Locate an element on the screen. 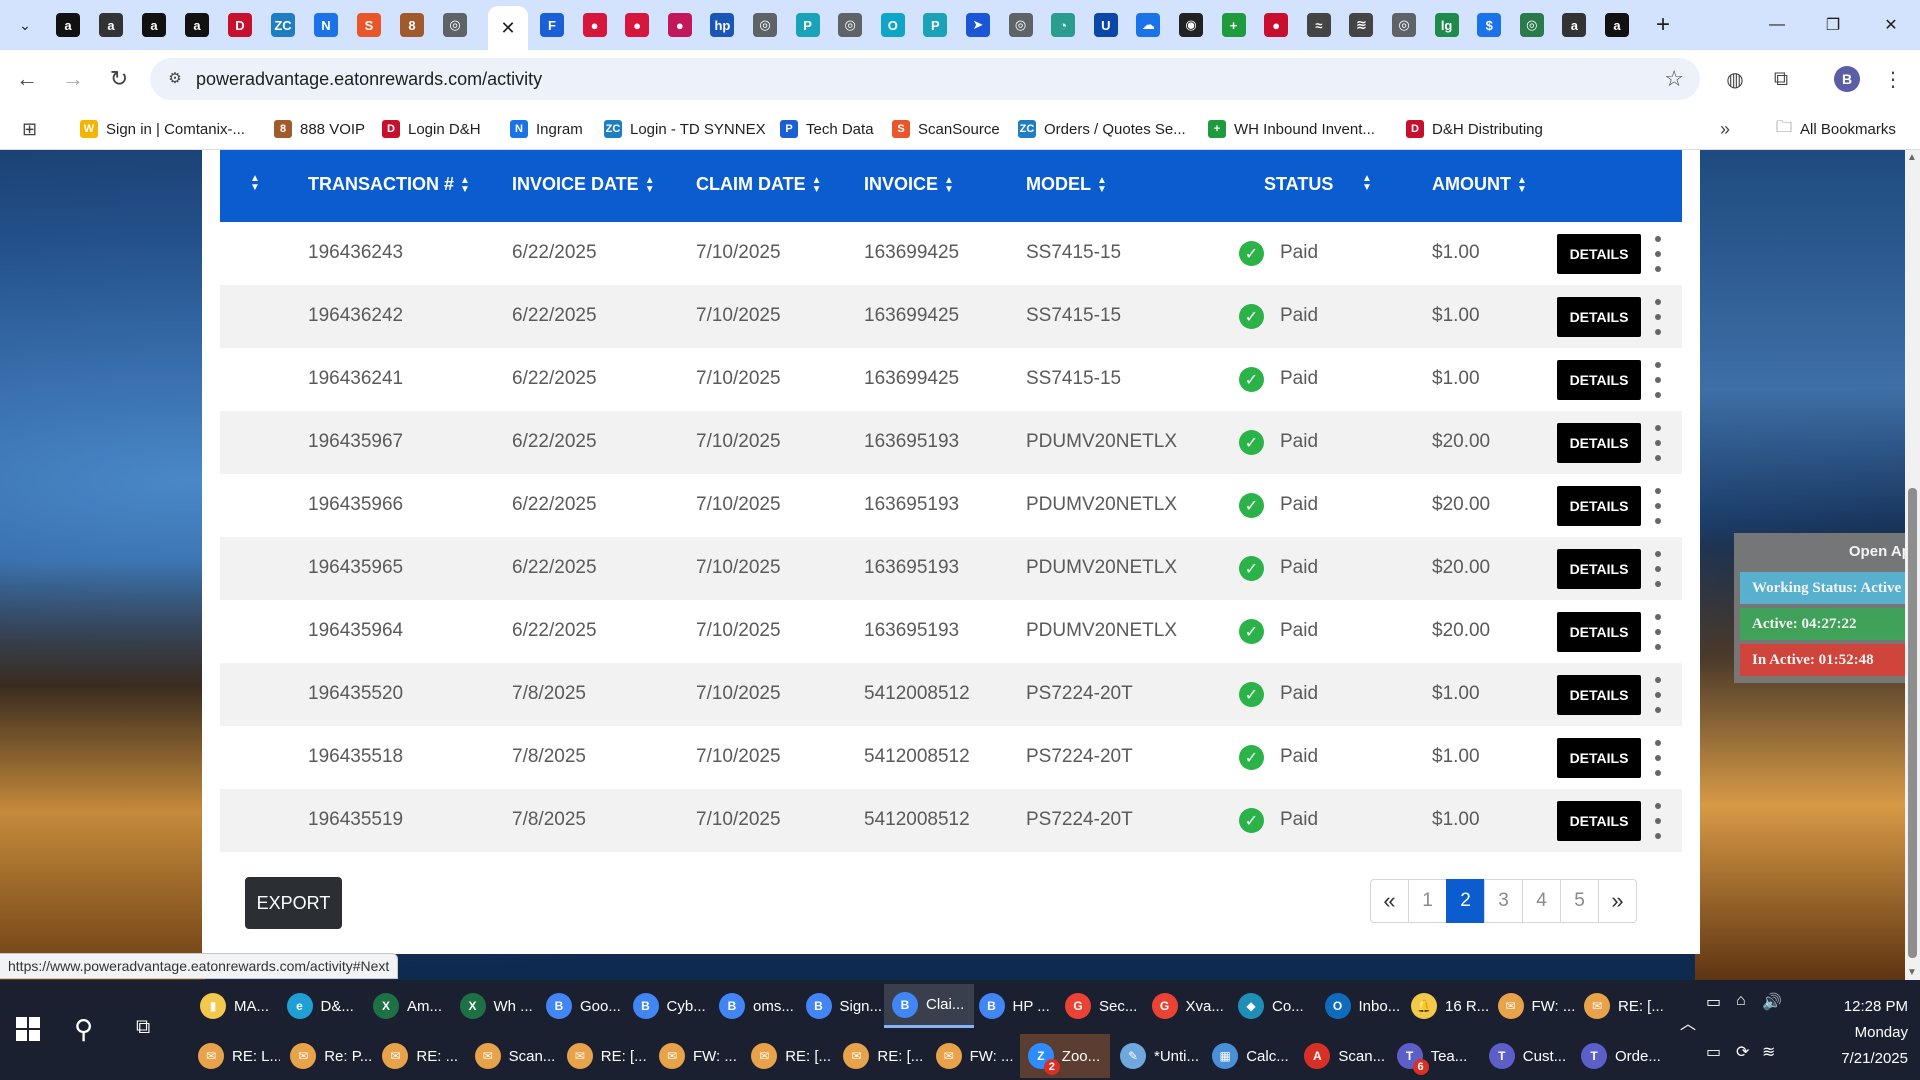  header-amount: AMOUNT ▲ ▼ is located at coordinates (1479, 184).